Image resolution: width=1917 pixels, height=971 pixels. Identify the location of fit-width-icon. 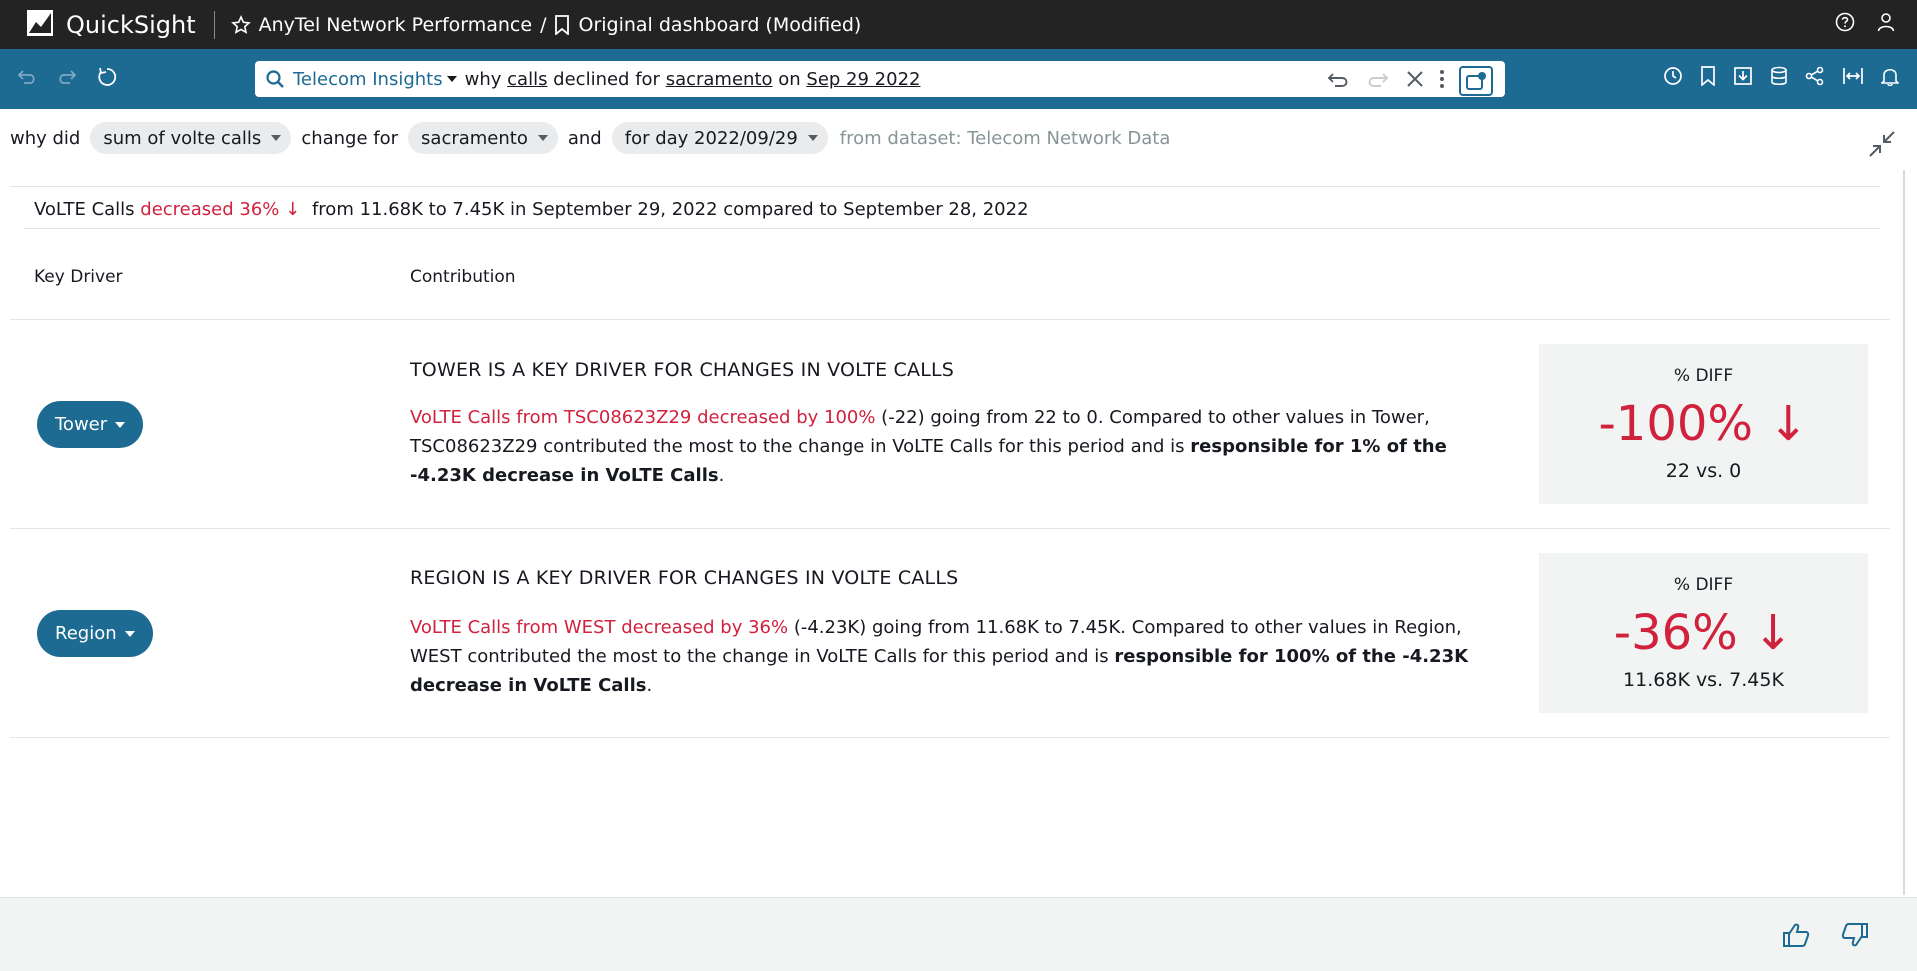
(1853, 78).